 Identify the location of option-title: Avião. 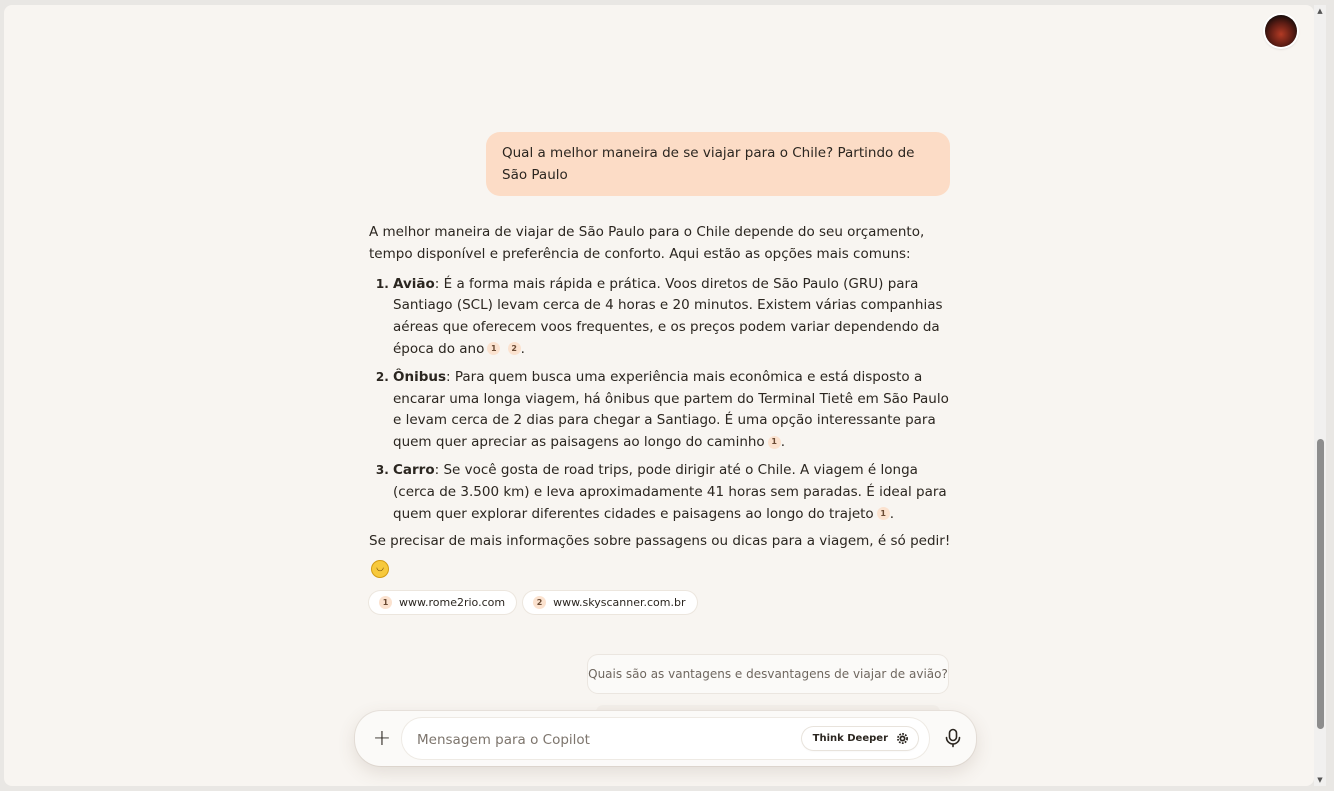
(414, 283).